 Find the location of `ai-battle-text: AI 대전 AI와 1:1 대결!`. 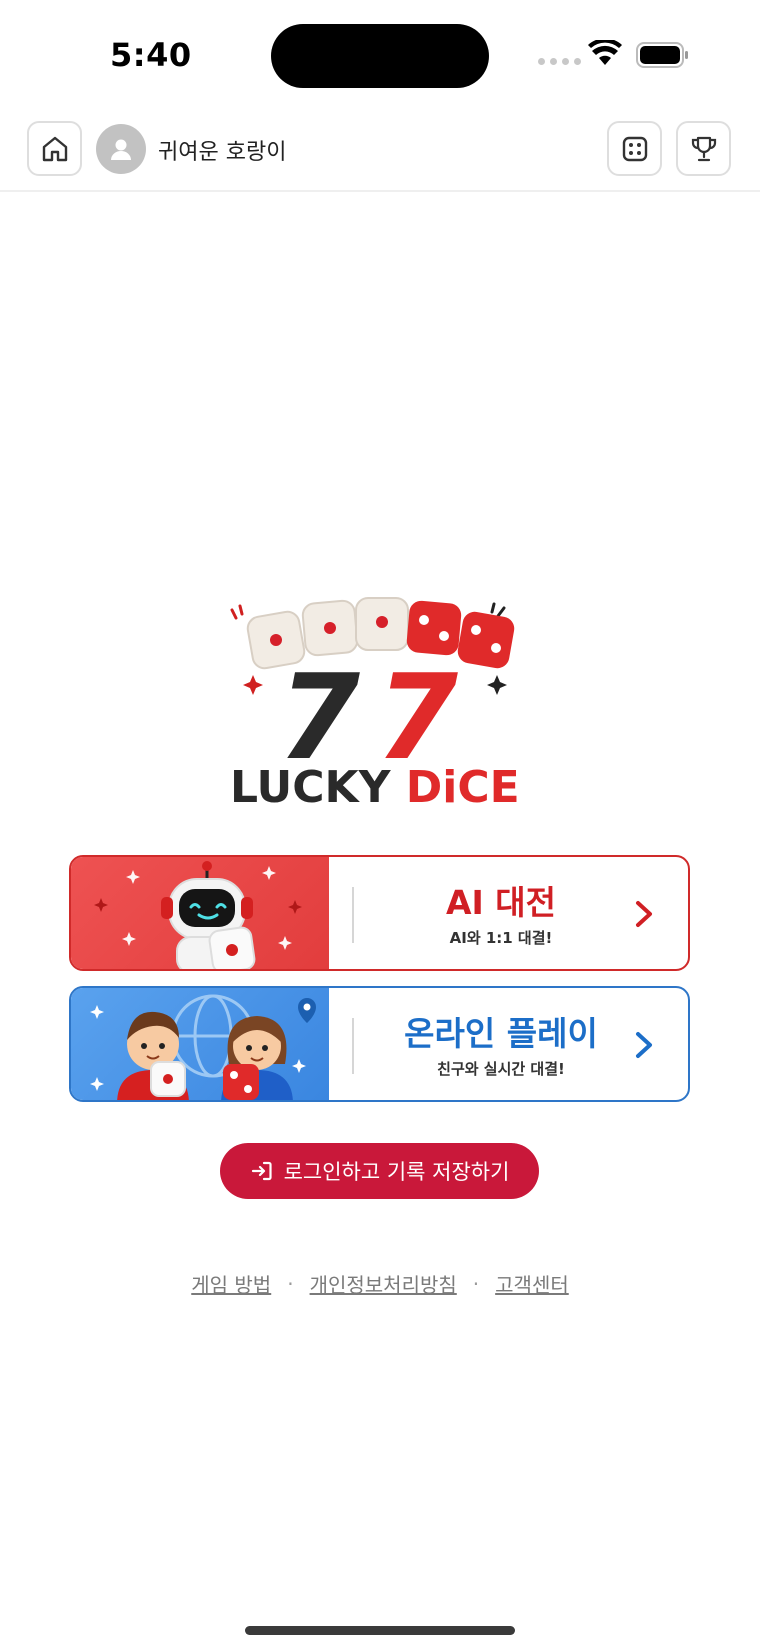

ai-battle-text: AI 대전 AI와 1:1 대결! is located at coordinates (501, 915).